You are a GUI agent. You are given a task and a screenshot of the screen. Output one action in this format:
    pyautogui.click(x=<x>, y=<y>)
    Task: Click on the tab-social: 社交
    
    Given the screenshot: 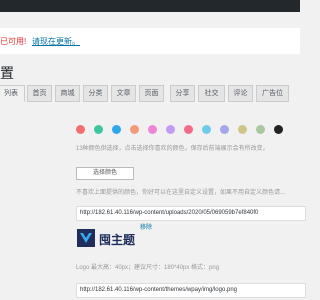 What is the action you would take?
    pyautogui.click(x=211, y=93)
    